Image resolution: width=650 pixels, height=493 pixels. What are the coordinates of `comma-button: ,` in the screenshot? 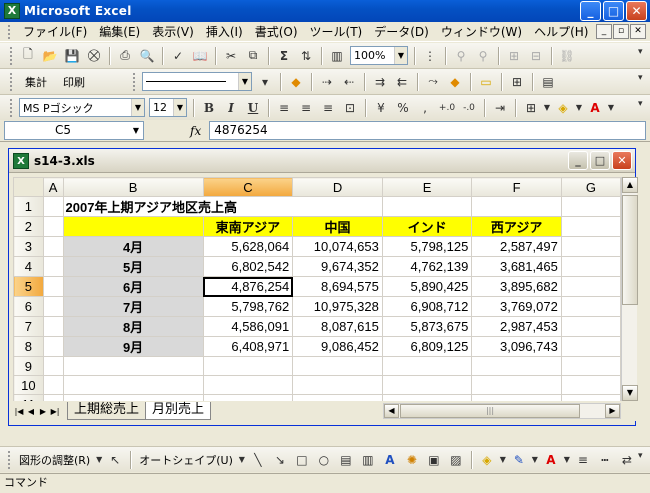 It's located at (425, 108).